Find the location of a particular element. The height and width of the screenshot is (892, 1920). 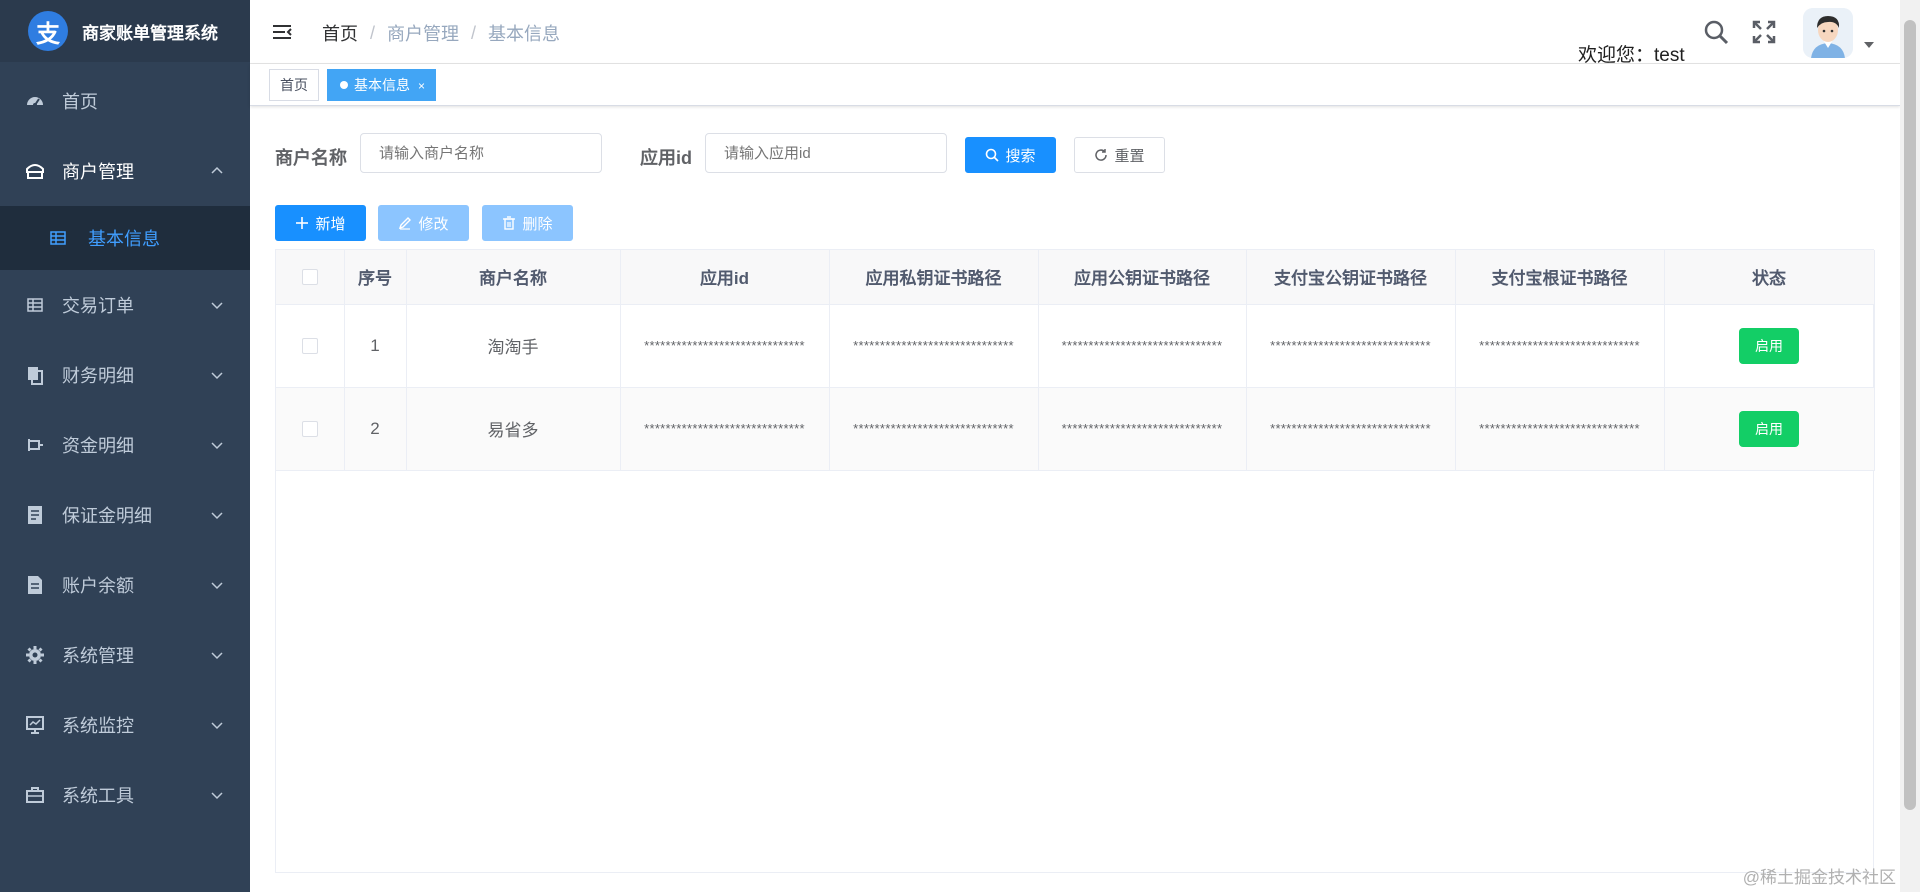

sidebar-item-balance: 账户余额 is located at coordinates (125, 585).